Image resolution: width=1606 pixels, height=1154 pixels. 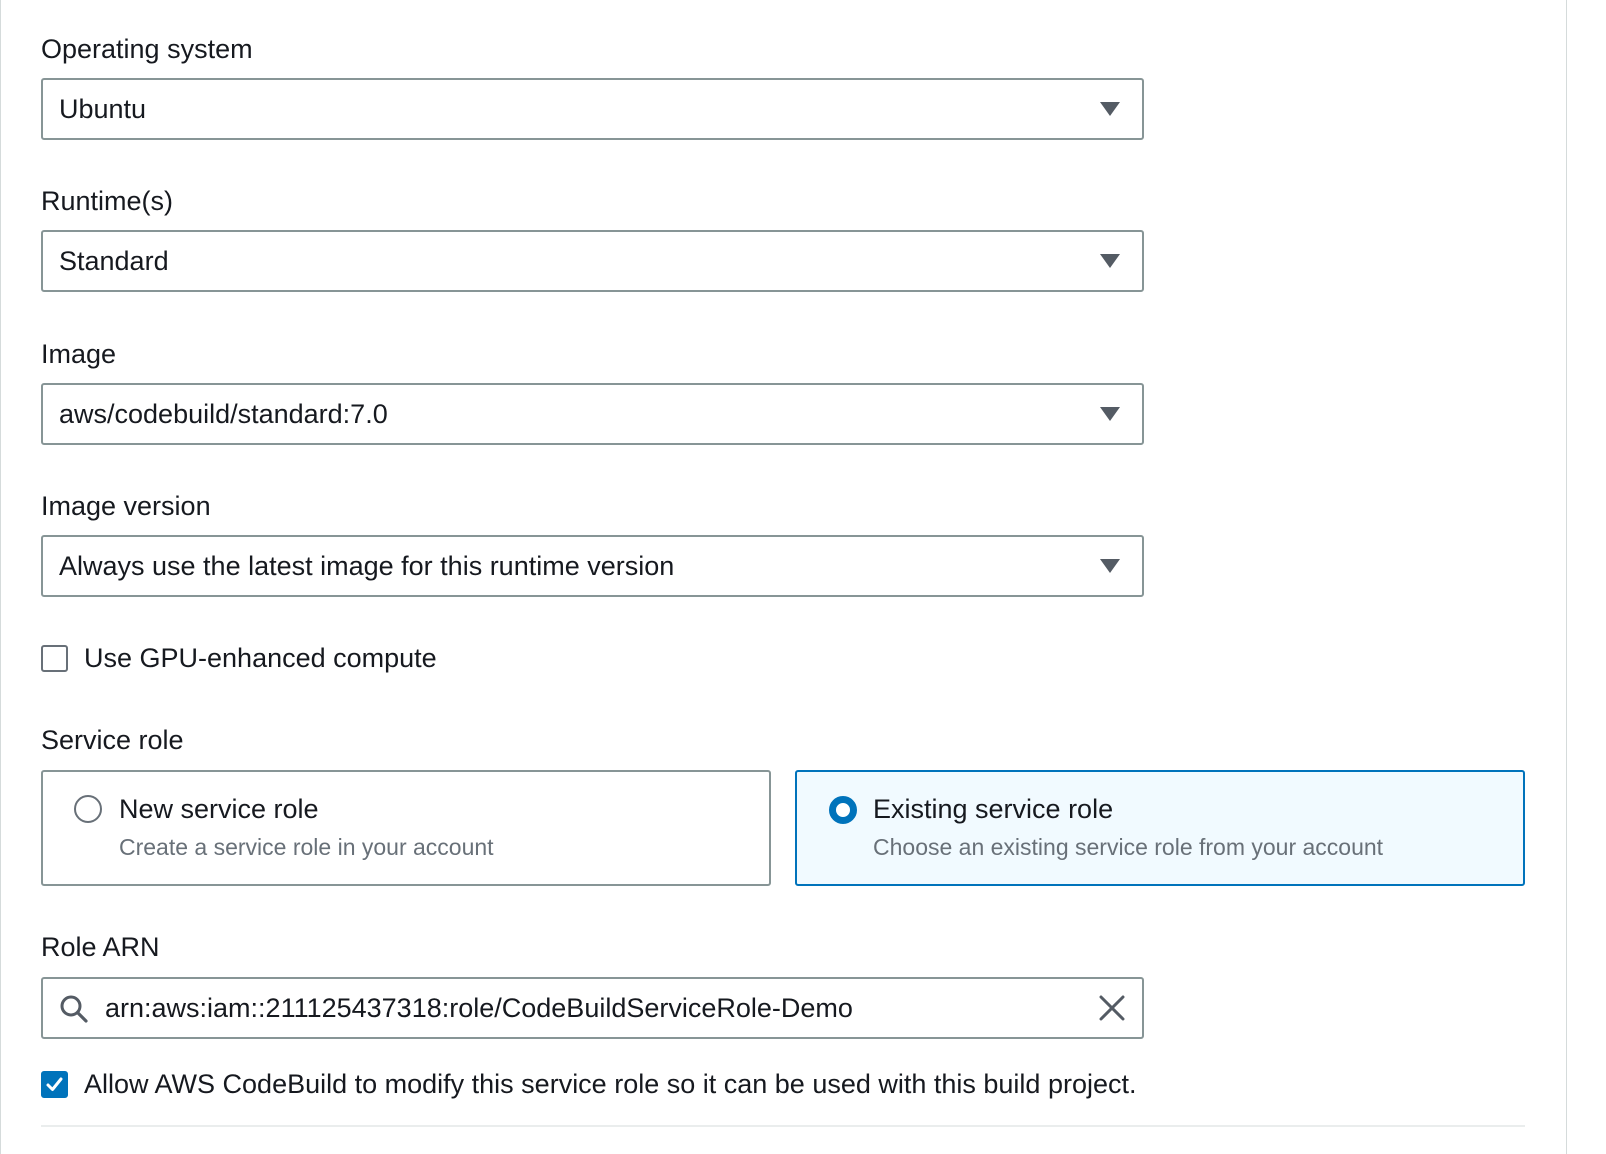 What do you see at coordinates (1566, 577) in the screenshot?
I see `panel-right-border` at bounding box center [1566, 577].